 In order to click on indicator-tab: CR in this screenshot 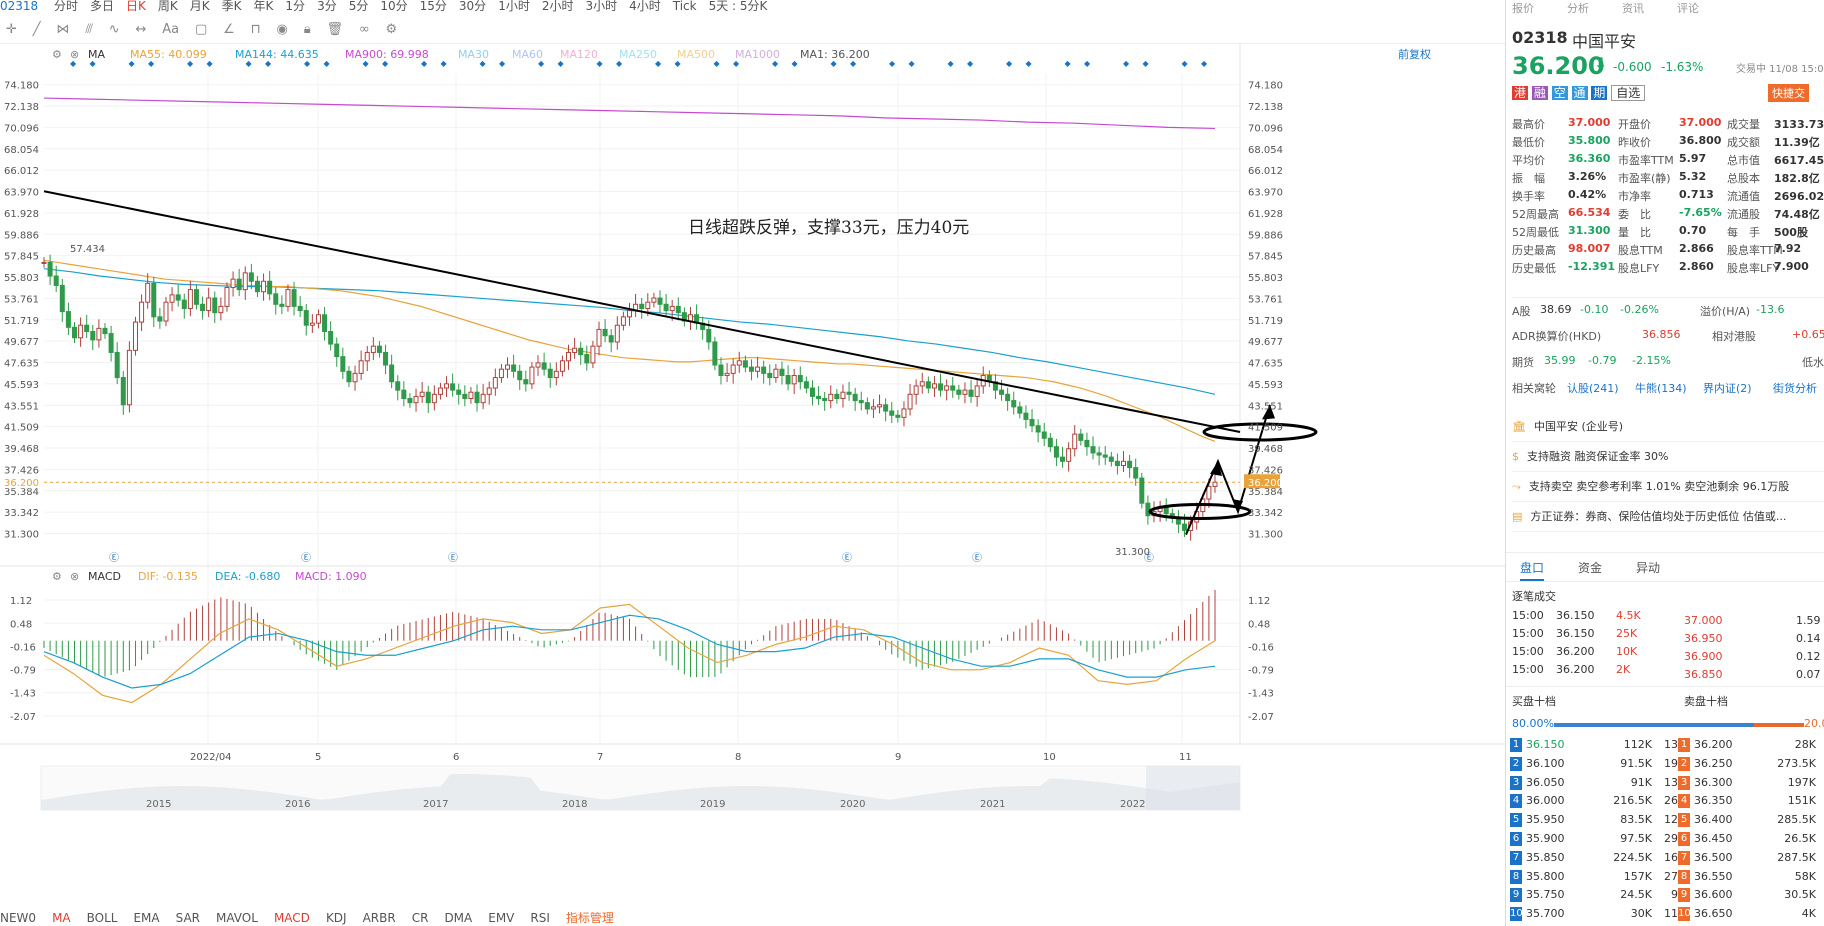, I will do `click(420, 918)`.